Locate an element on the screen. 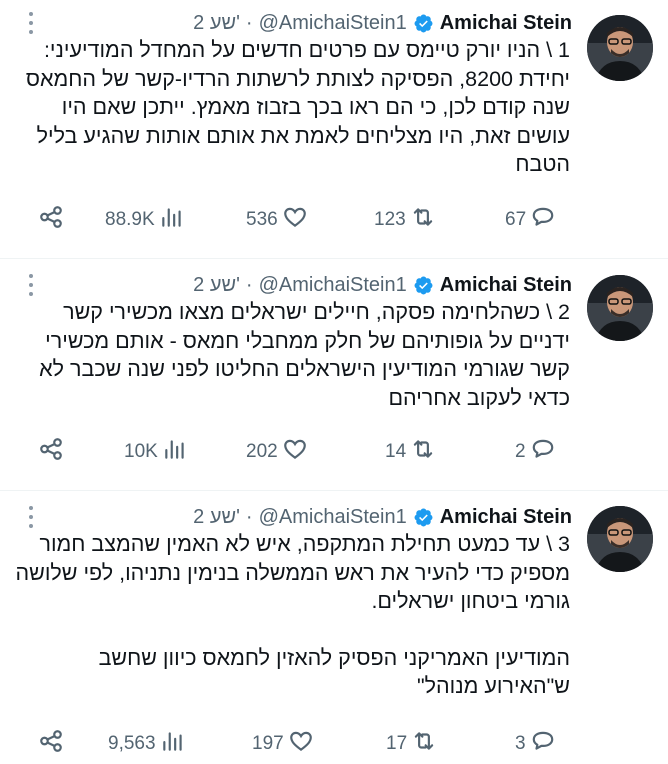 The width and height of the screenshot is (668, 764). views-button: 88.9K is located at coordinates (145, 220).